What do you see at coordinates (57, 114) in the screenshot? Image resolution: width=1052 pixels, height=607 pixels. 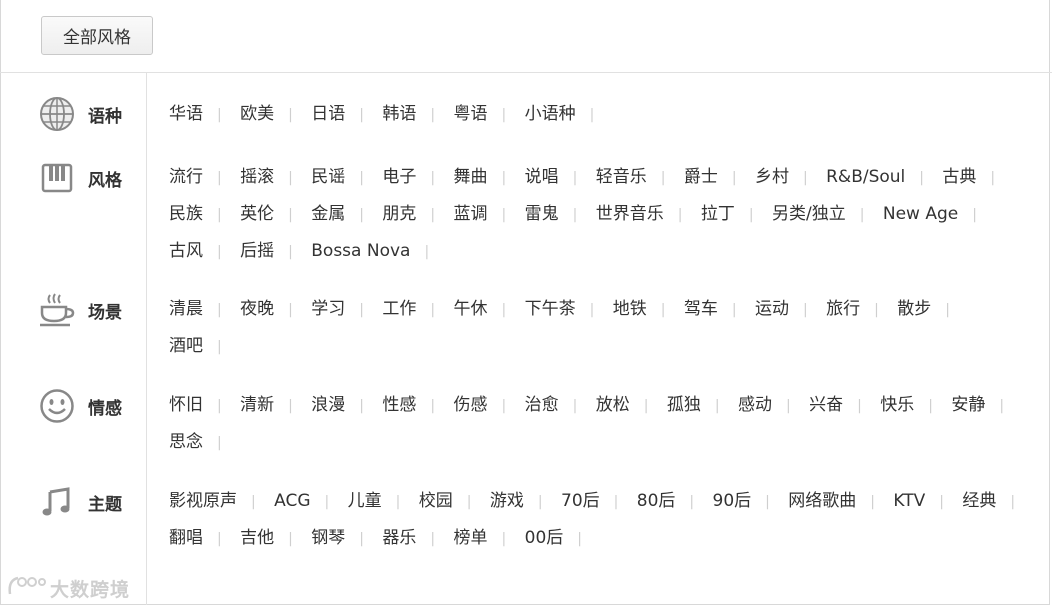 I see `globe-icon` at bounding box center [57, 114].